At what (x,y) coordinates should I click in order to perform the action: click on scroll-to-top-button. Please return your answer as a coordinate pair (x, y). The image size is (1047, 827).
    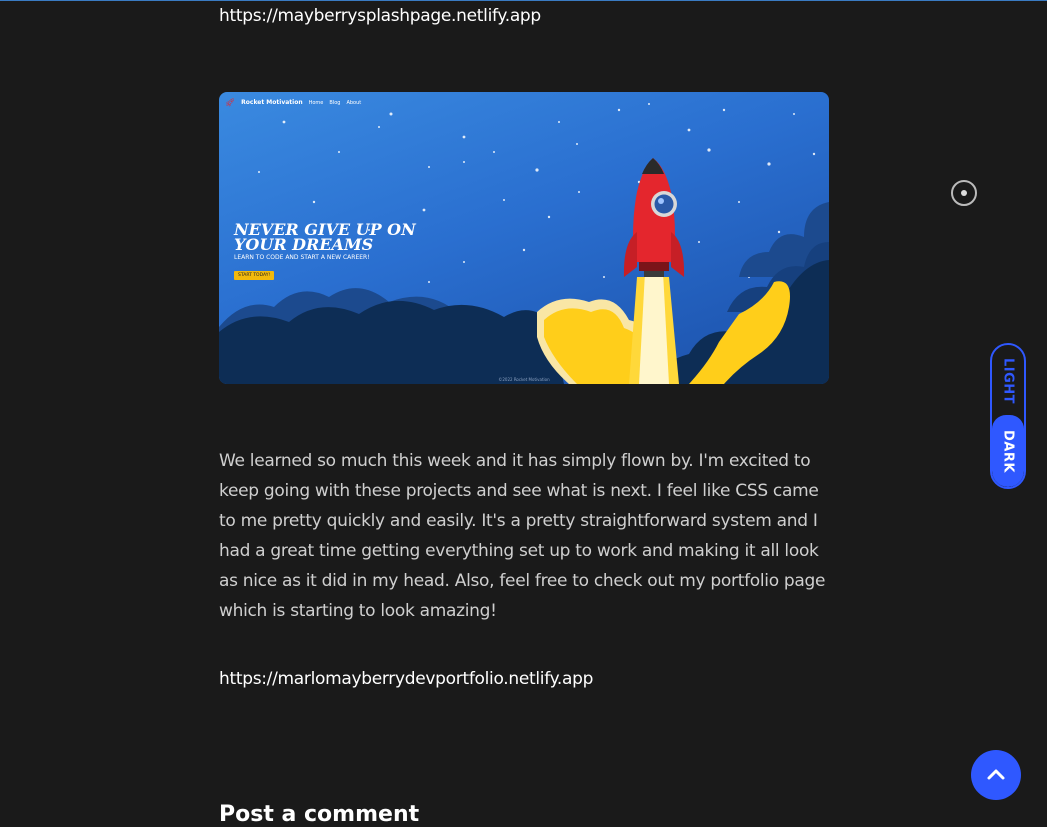
    Looking at the image, I should click on (996, 775).